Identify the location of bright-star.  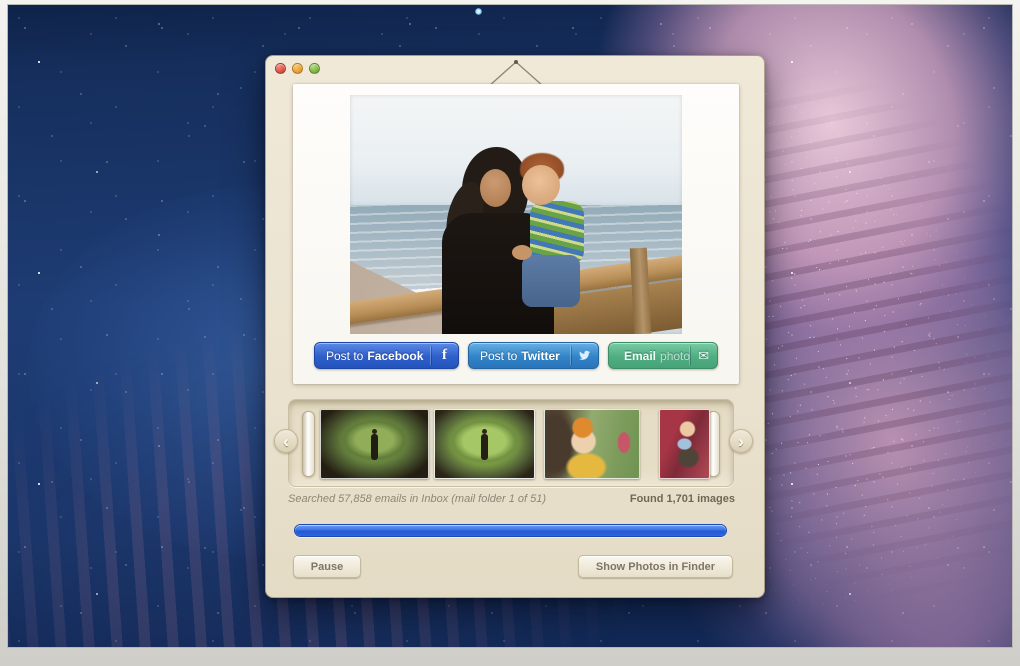
(478, 11).